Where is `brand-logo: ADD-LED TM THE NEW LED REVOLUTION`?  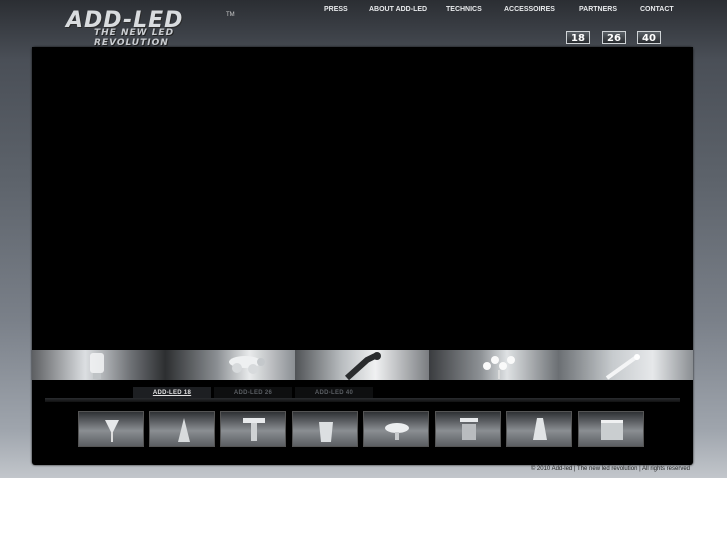
brand-logo: ADD-LED TM THE NEW LED REVOLUTION is located at coordinates (158, 28).